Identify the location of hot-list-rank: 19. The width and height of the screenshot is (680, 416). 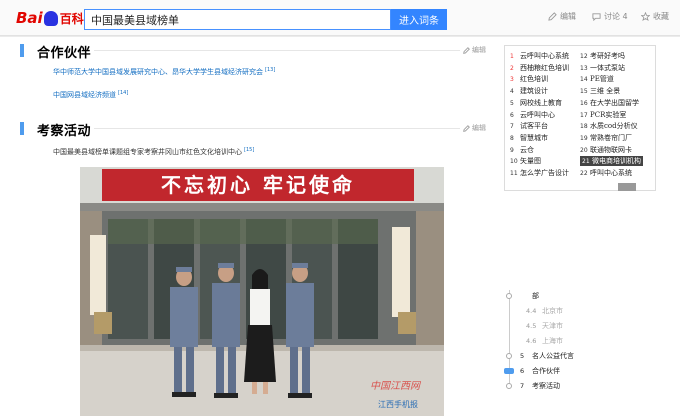
(584, 138).